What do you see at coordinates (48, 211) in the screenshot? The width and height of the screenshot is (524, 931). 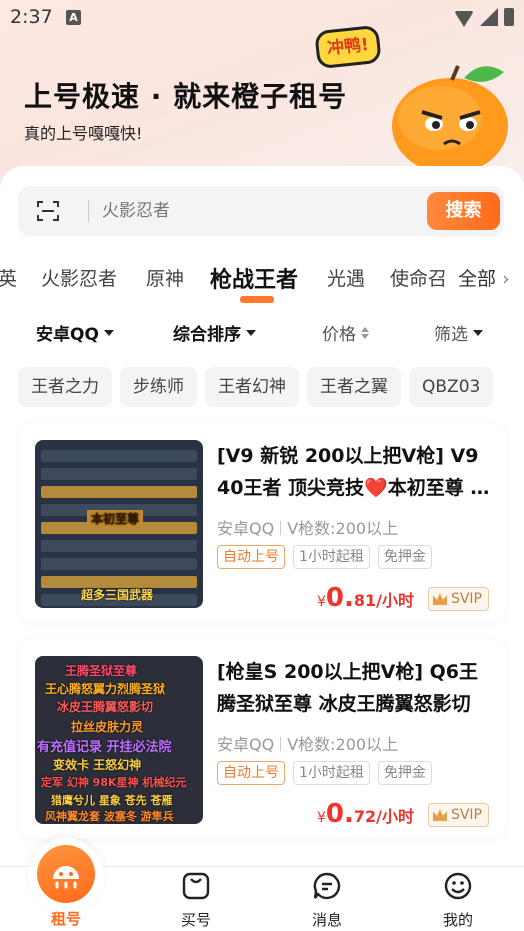 I see `scan-icon` at bounding box center [48, 211].